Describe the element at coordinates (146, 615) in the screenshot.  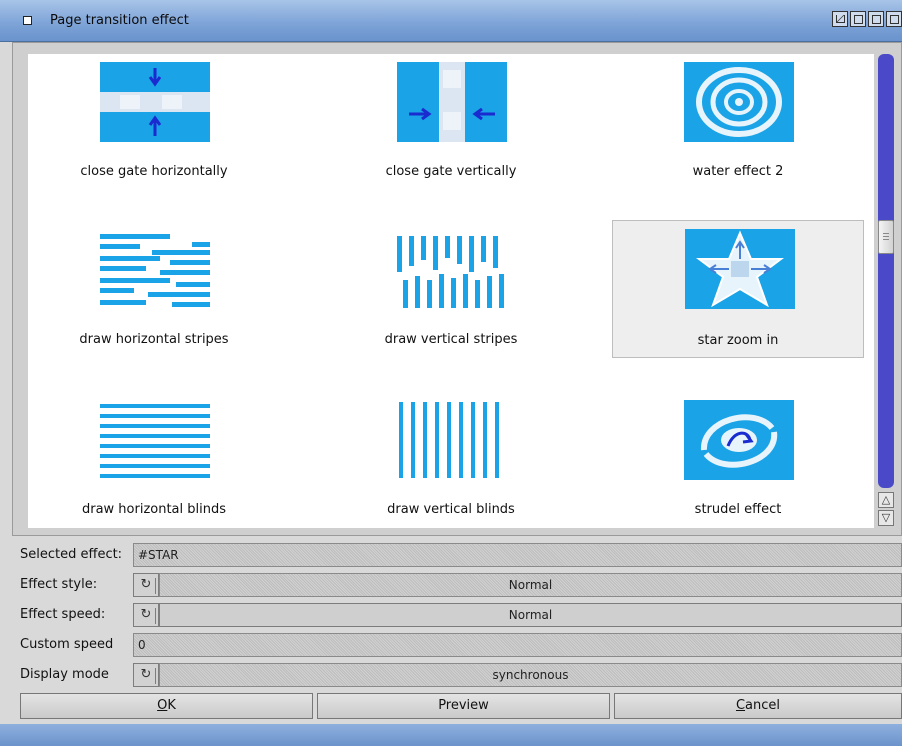
I see `effect-speed-cycle-icon: ↻` at that location.